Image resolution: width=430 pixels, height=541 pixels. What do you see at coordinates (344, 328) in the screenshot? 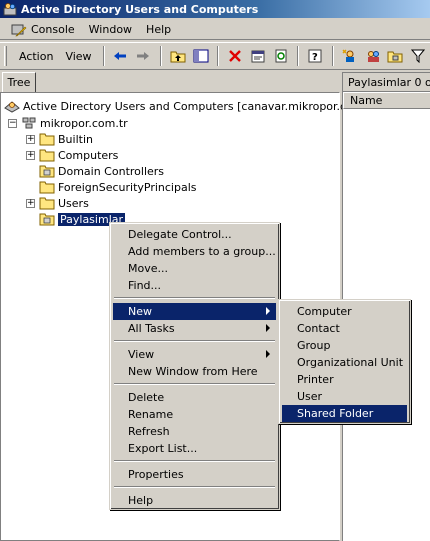
I see `submenu-item-contact: Contact` at bounding box center [344, 328].